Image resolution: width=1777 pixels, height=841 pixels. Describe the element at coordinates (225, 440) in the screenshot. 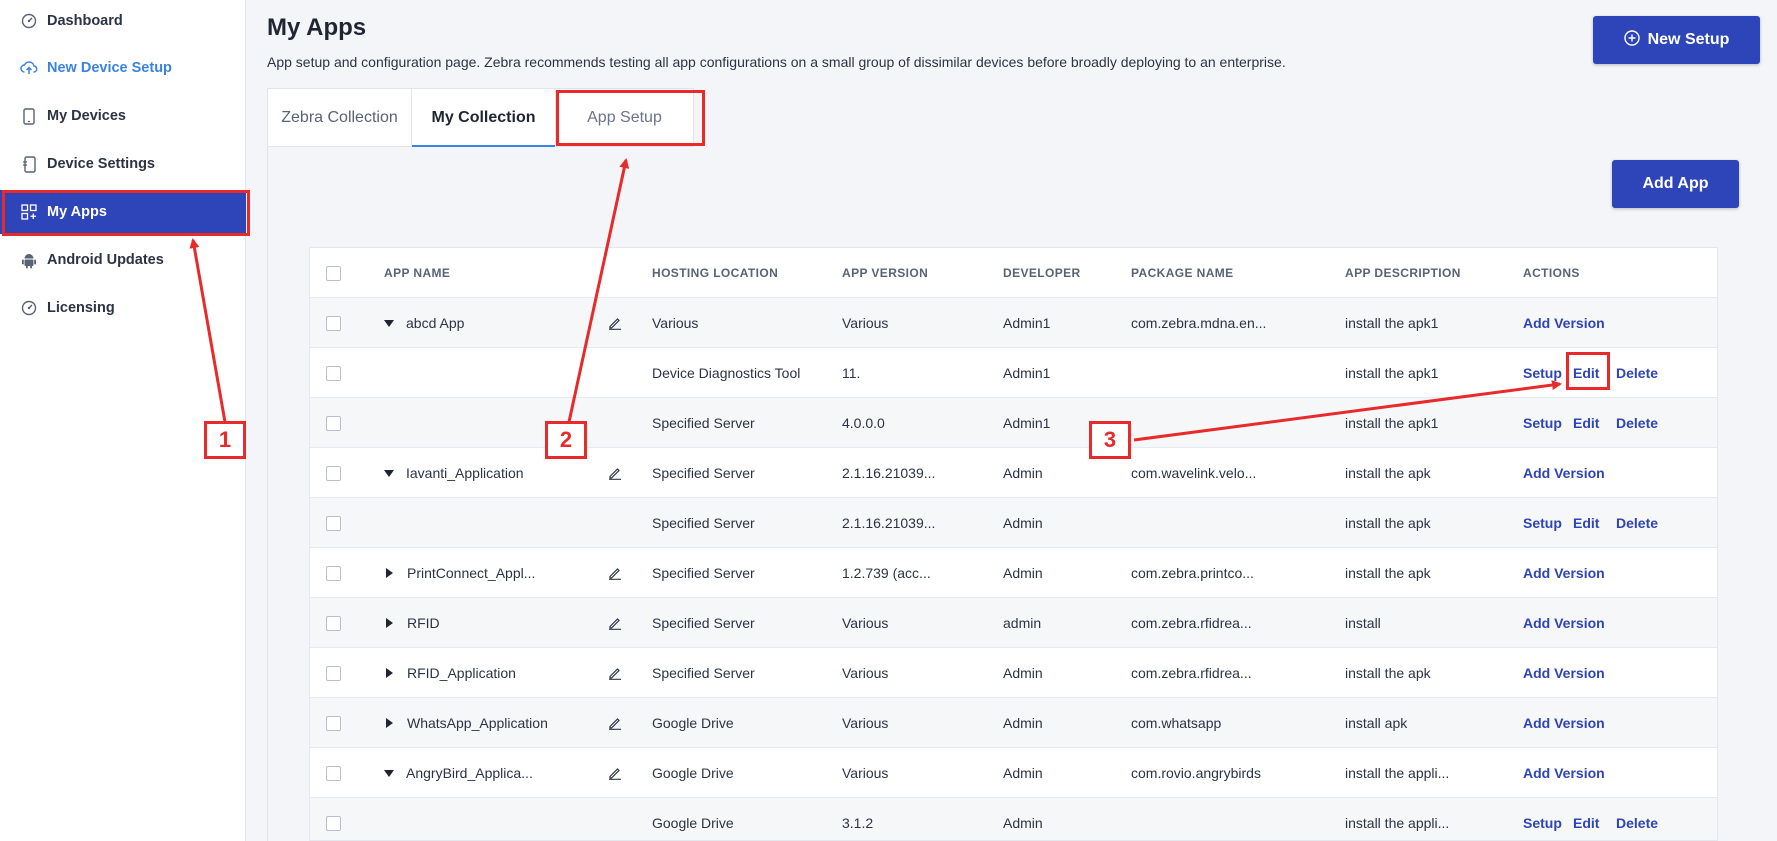

I see `annotation-badge-1: 1` at that location.